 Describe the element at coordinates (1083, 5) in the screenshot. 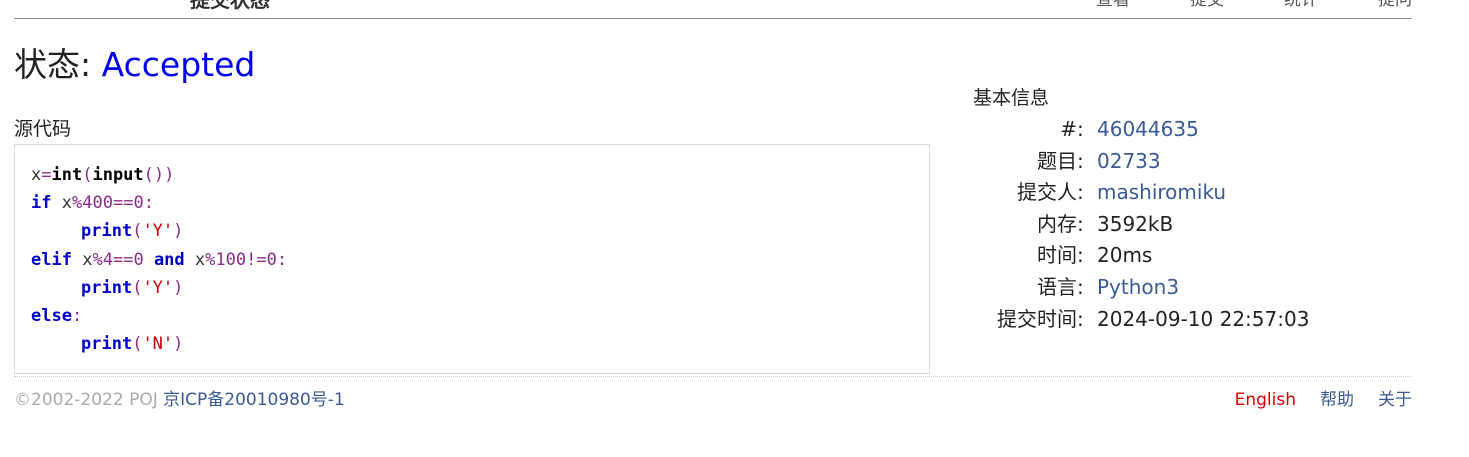

I see `nav-view: 查看` at that location.